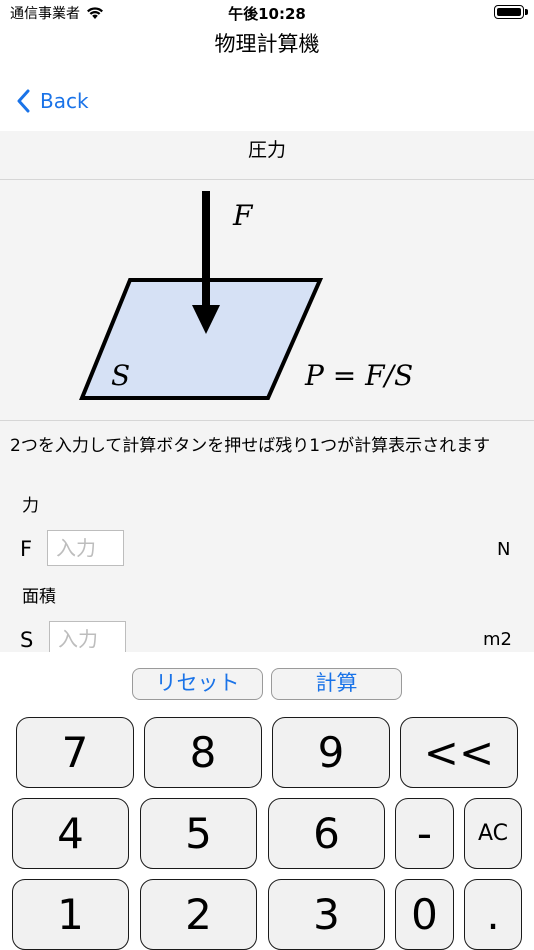 Image resolution: width=534 pixels, height=950 pixels. What do you see at coordinates (424, 833) in the screenshot?
I see `minus-key: -` at bounding box center [424, 833].